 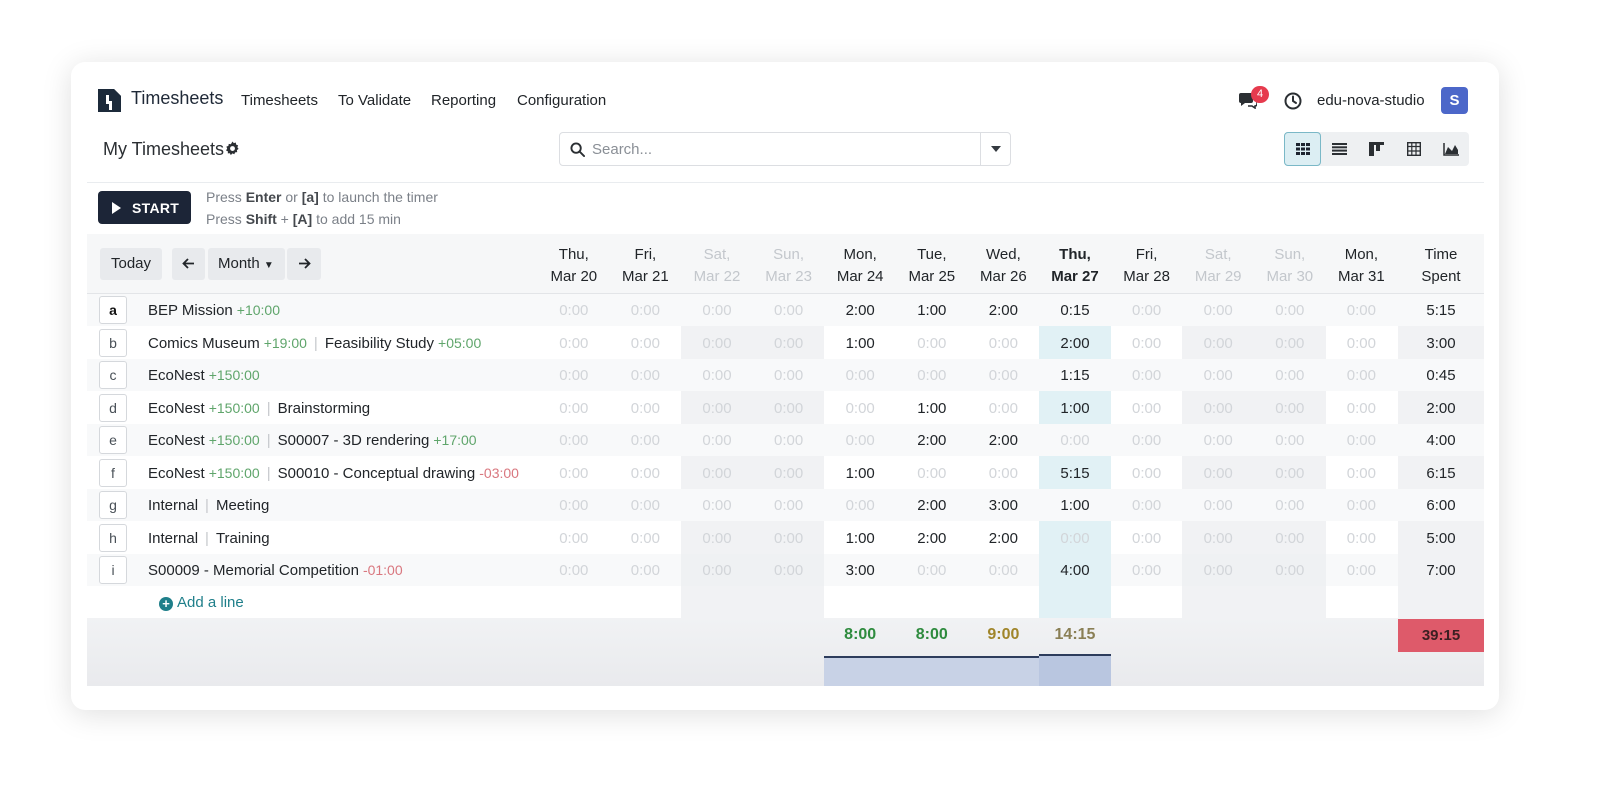 What do you see at coordinates (279, 100) in the screenshot?
I see `menu-timesheets: Timesheets` at bounding box center [279, 100].